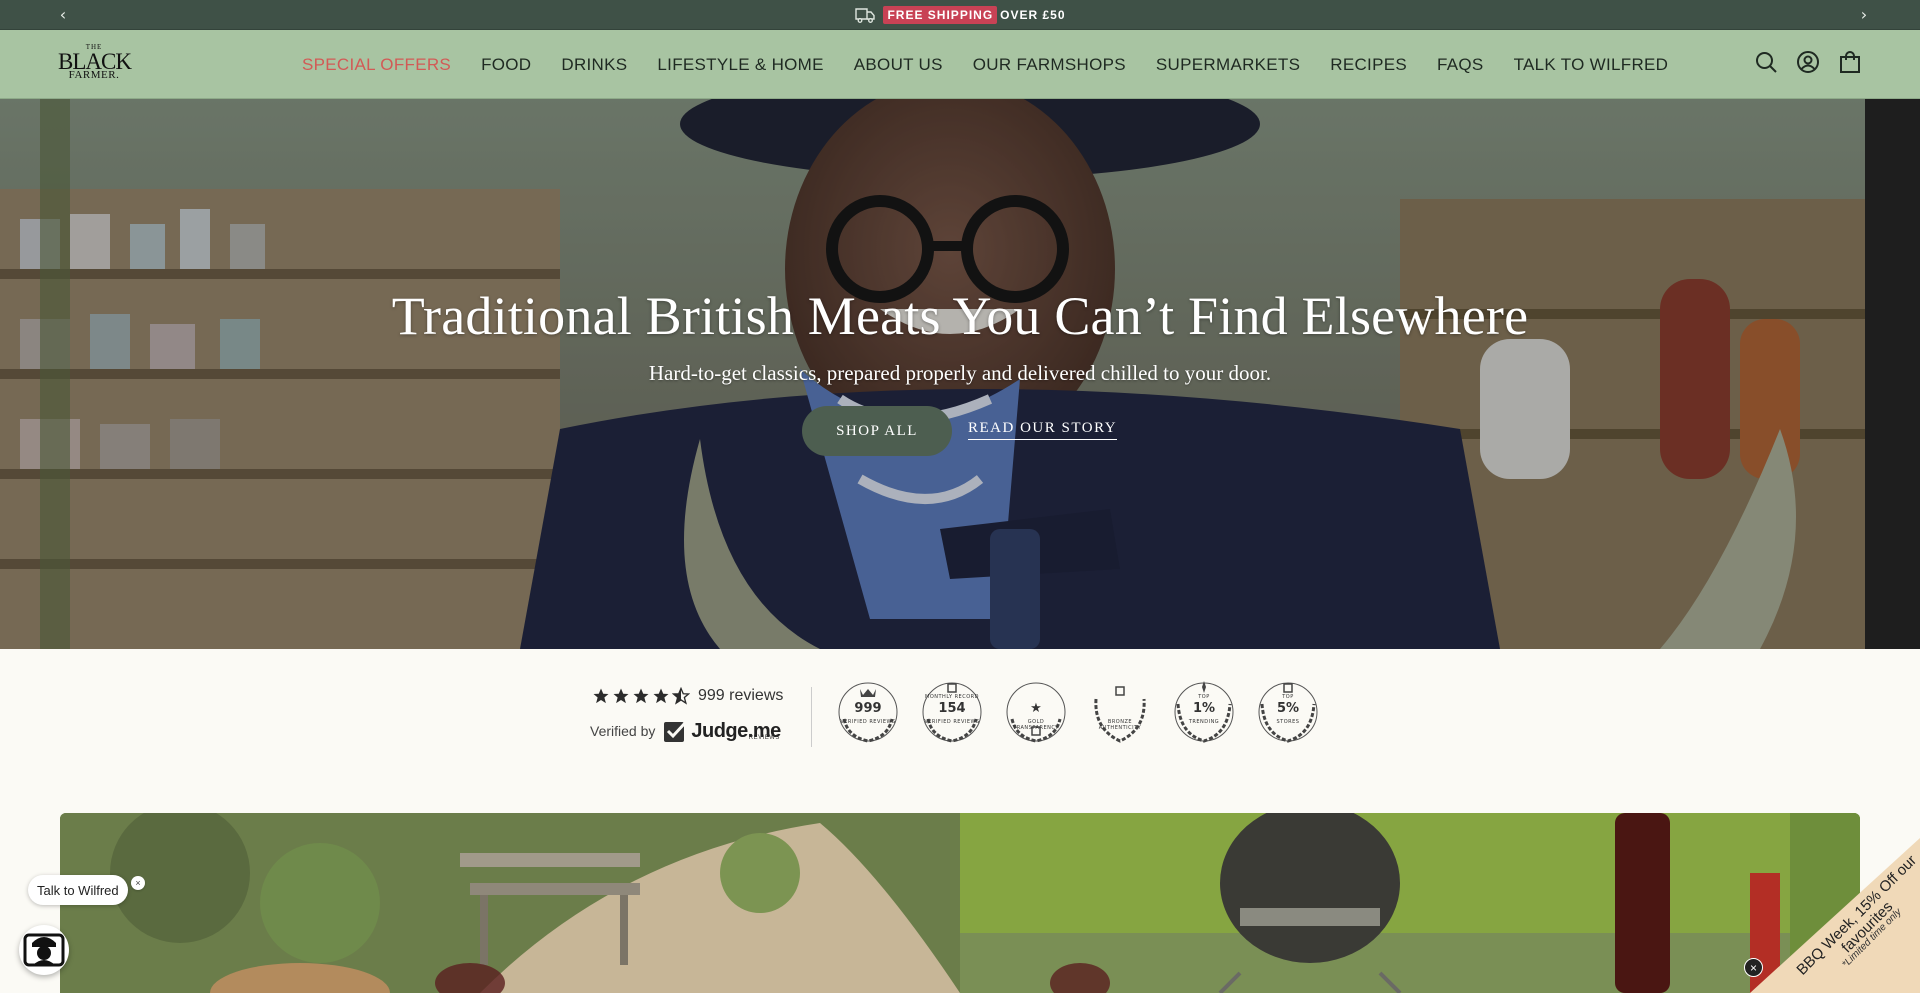 Image resolution: width=1920 pixels, height=993 pixels. What do you see at coordinates (1204, 722) in the screenshot?
I see `badge-bottom-text: TRENDING` at bounding box center [1204, 722].